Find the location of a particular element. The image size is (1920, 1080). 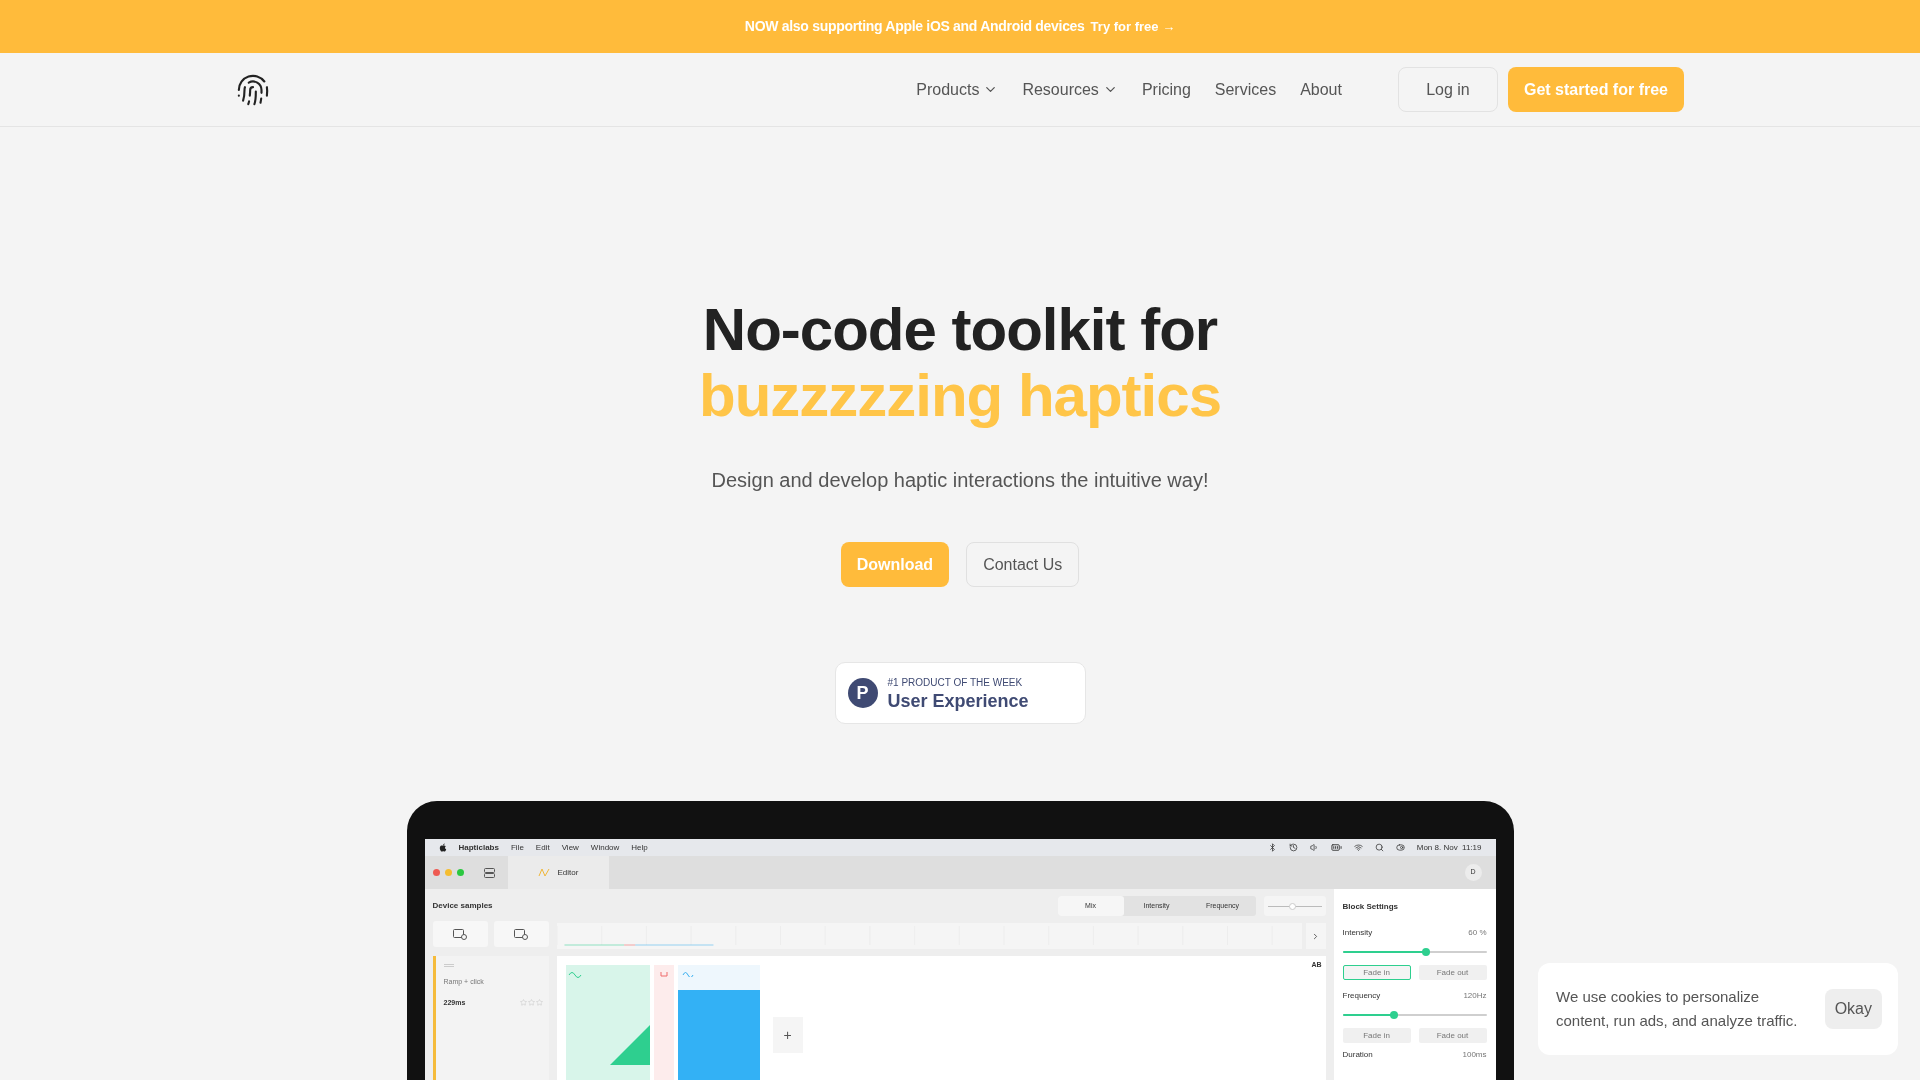

nav-link: About is located at coordinates (1321, 89).